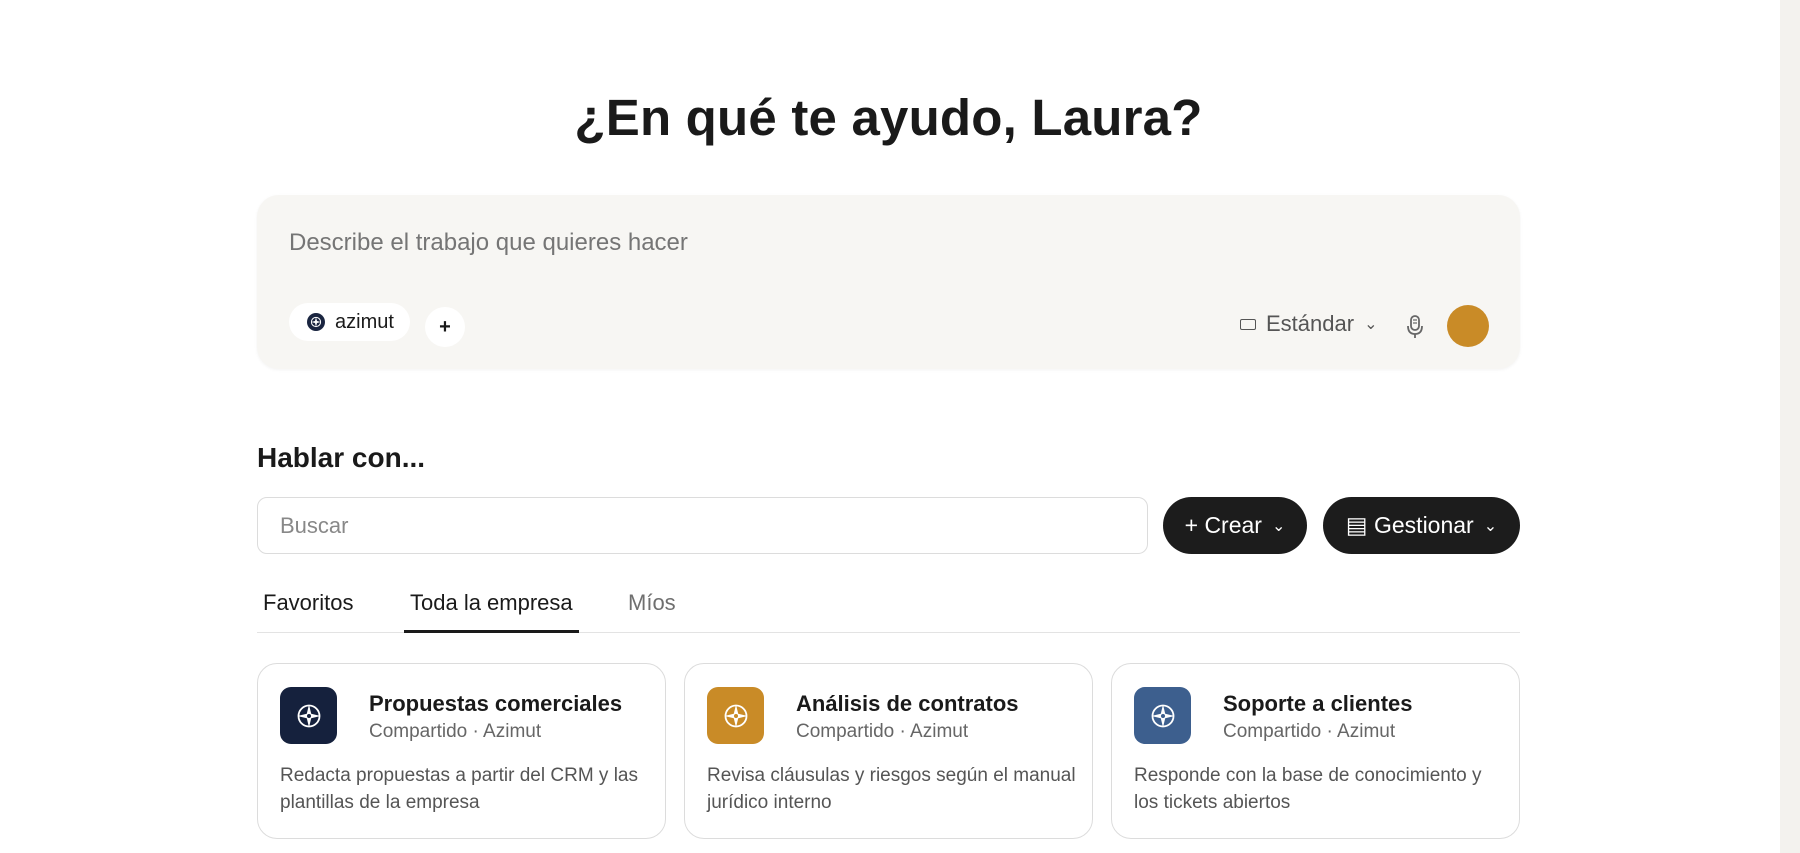  What do you see at coordinates (1318, 703) in the screenshot?
I see `card-title: Soporte a clientes` at bounding box center [1318, 703].